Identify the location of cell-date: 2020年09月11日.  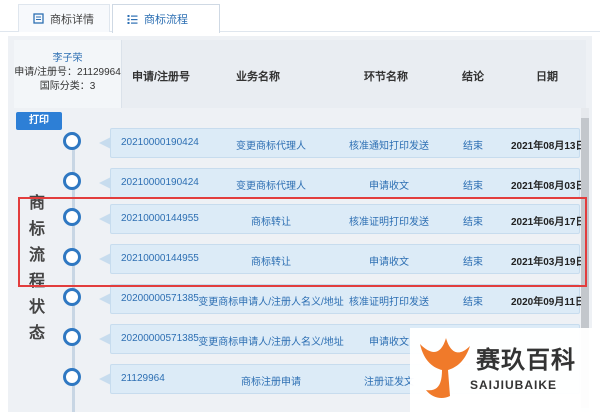
(548, 302).